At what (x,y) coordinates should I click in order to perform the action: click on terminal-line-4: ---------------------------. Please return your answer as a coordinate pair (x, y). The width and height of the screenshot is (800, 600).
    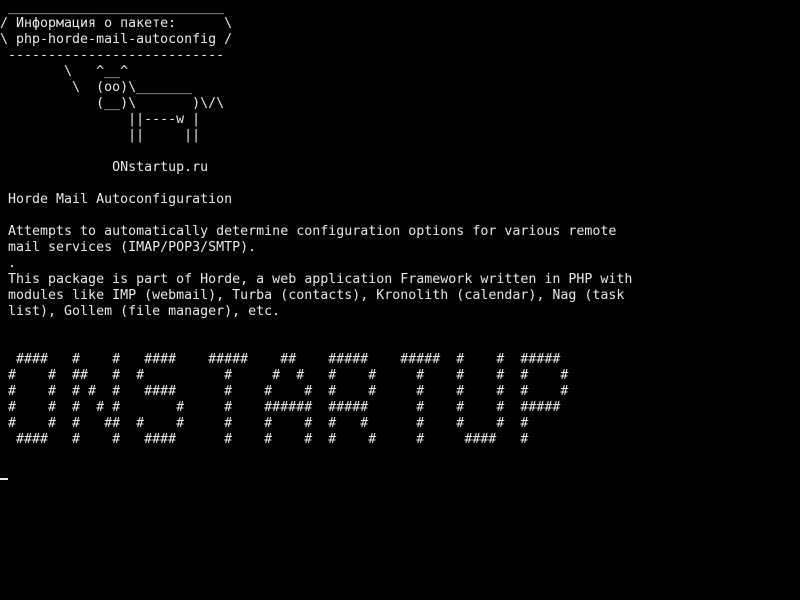
    Looking at the image, I should click on (112, 55).